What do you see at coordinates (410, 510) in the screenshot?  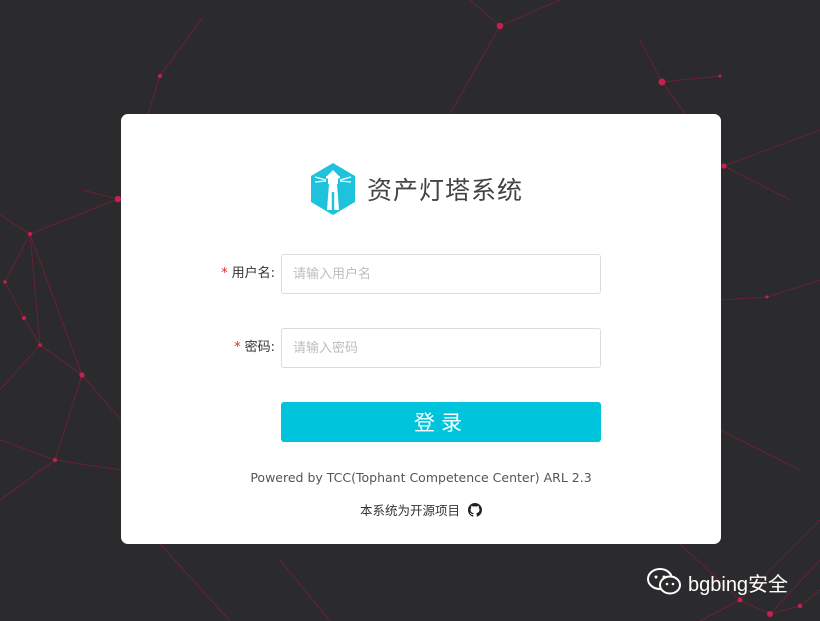 I see `open-source-text: 本系统为开源项目` at bounding box center [410, 510].